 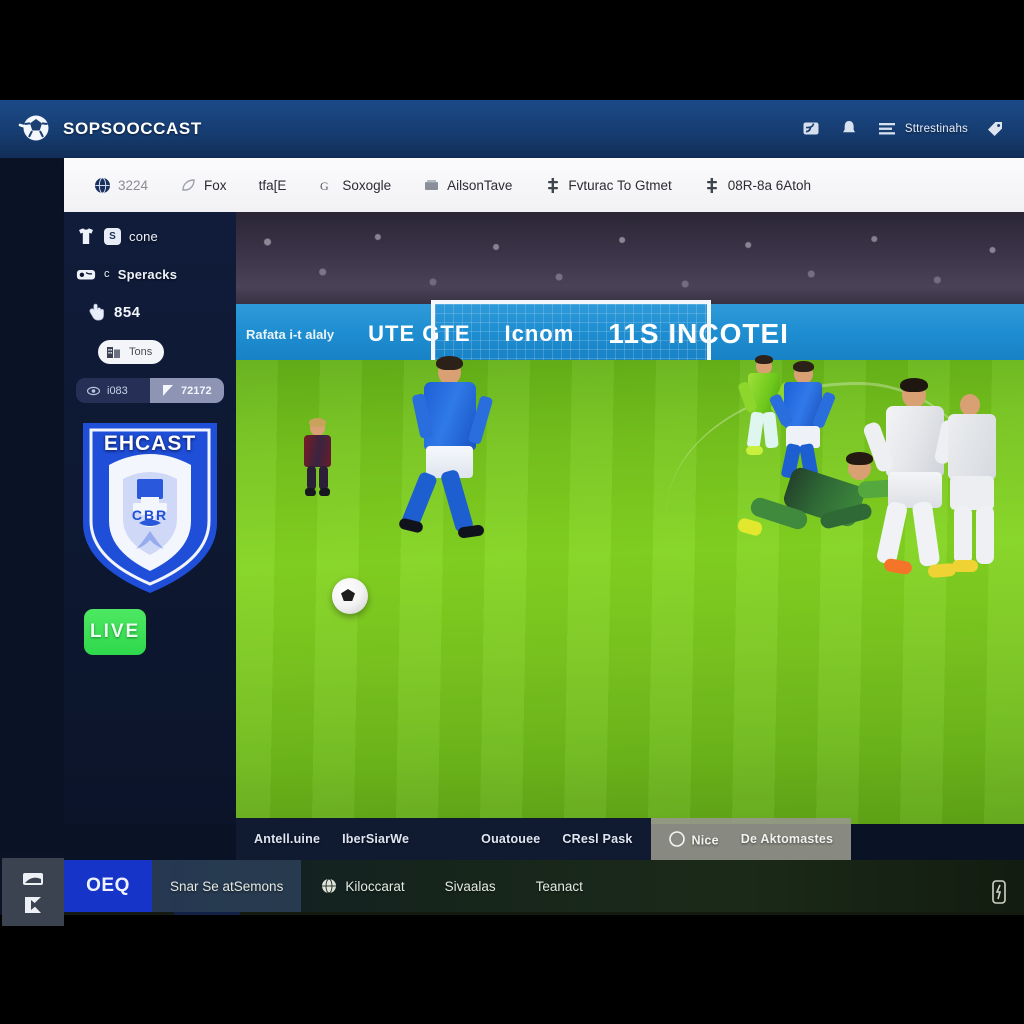 What do you see at coordinates (995, 129) in the screenshot?
I see `tag-icon` at bounding box center [995, 129].